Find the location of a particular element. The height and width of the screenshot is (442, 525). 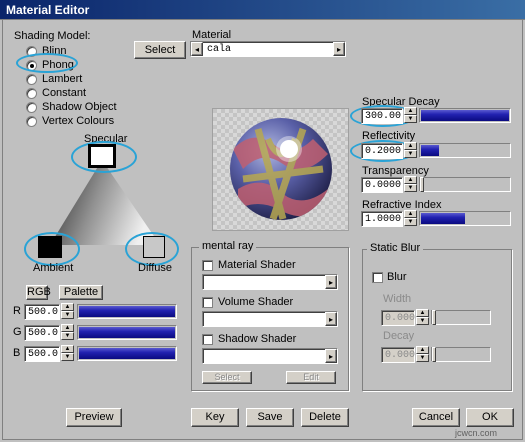

material-select-button: Select is located at coordinates (160, 50).